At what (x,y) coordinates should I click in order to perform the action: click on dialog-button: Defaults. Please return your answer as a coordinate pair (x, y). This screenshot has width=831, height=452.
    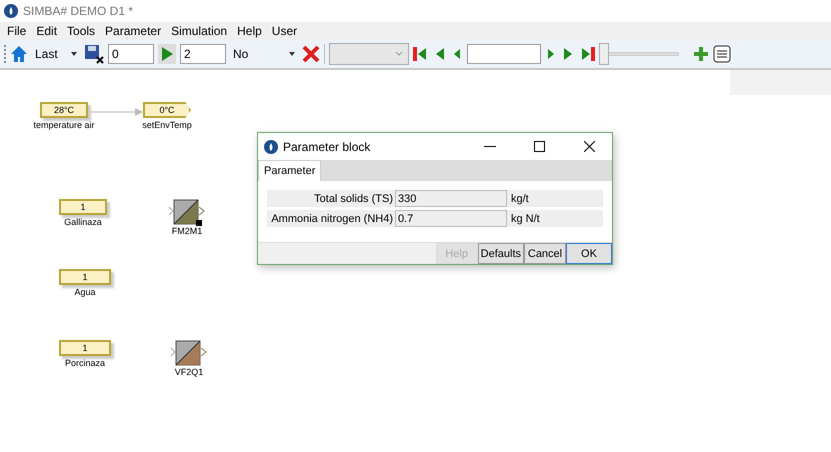
    Looking at the image, I should click on (501, 253).